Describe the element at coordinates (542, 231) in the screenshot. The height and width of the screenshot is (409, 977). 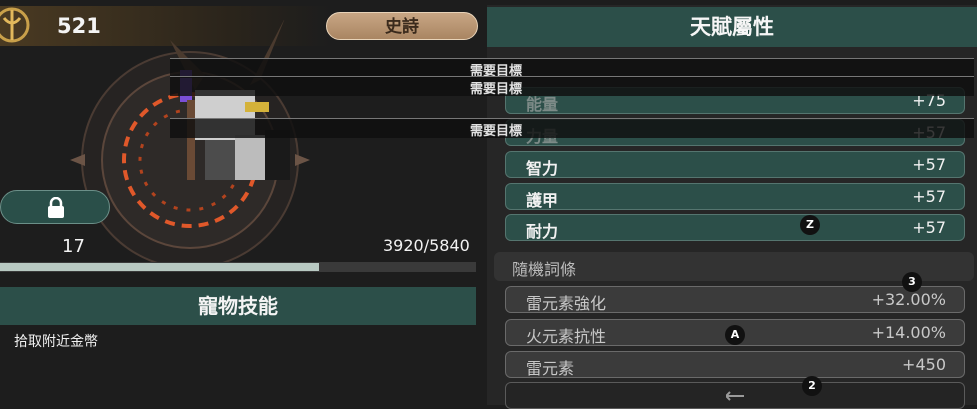
I see `stat-name: 耐力` at that location.